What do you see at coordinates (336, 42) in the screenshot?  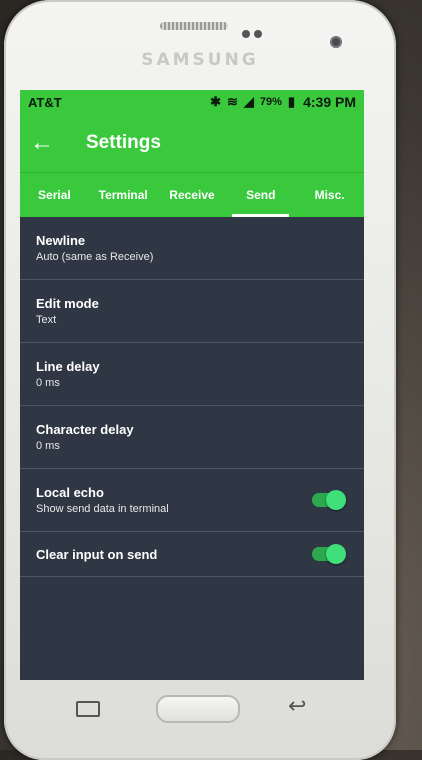 I see `front-camera` at bounding box center [336, 42].